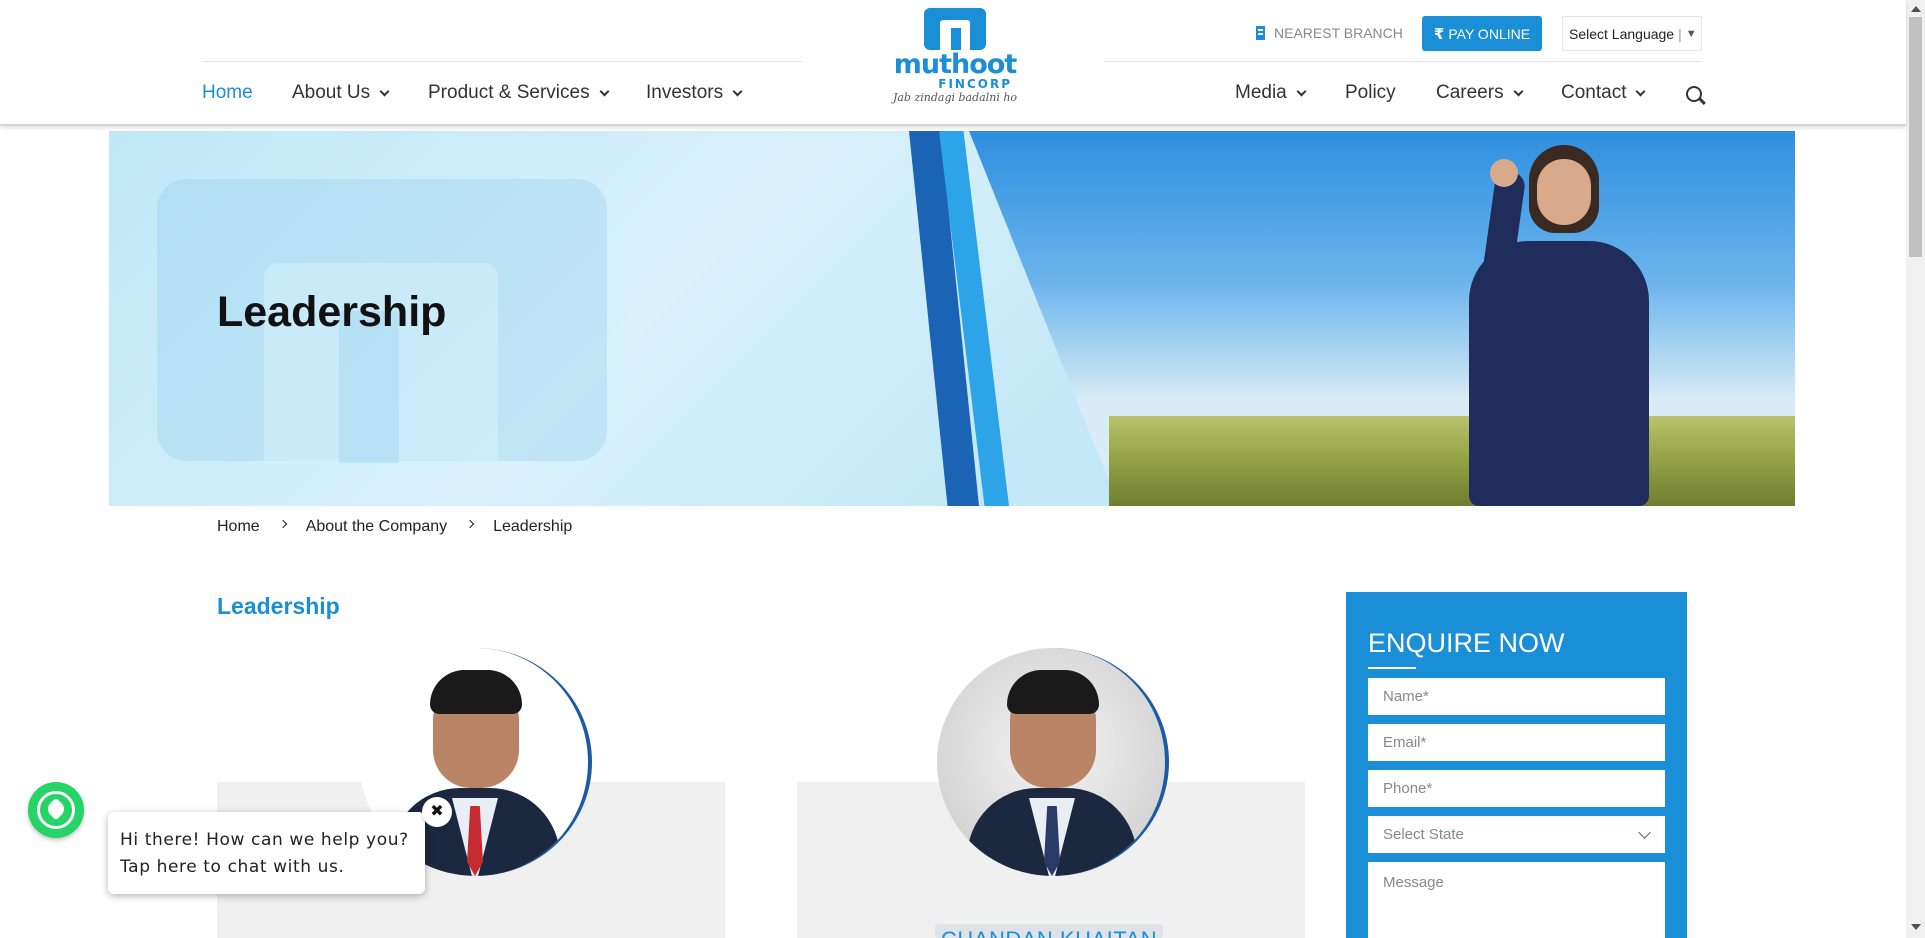  I want to click on chevron-down-icon: ▼, so click(1691, 33).